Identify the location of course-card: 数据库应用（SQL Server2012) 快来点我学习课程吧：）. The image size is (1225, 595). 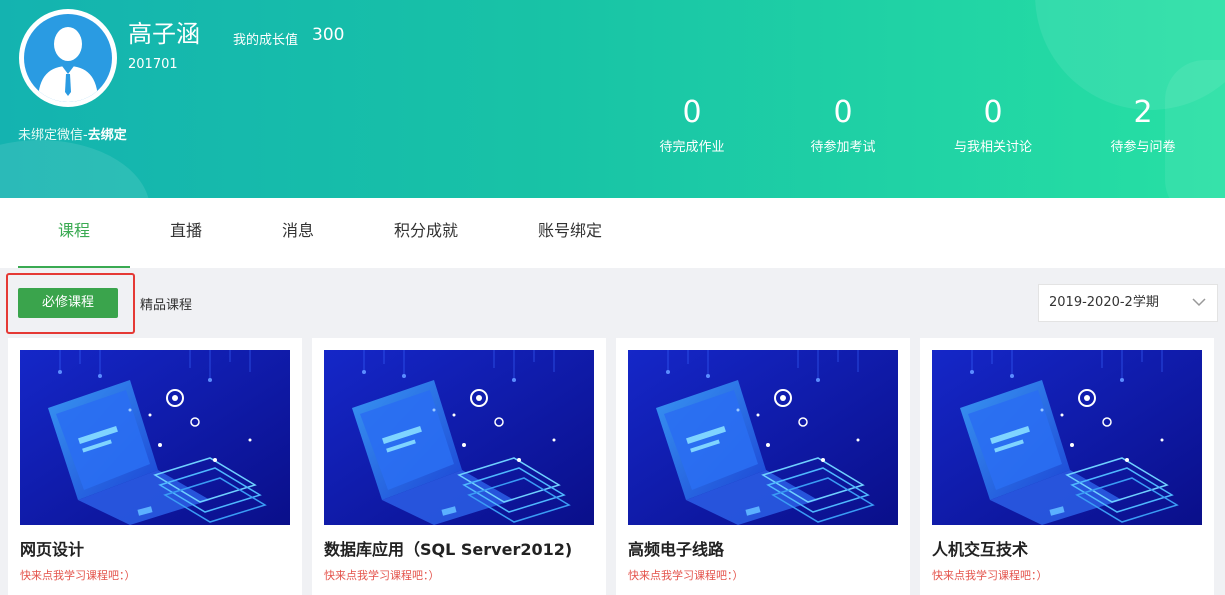
(459, 466).